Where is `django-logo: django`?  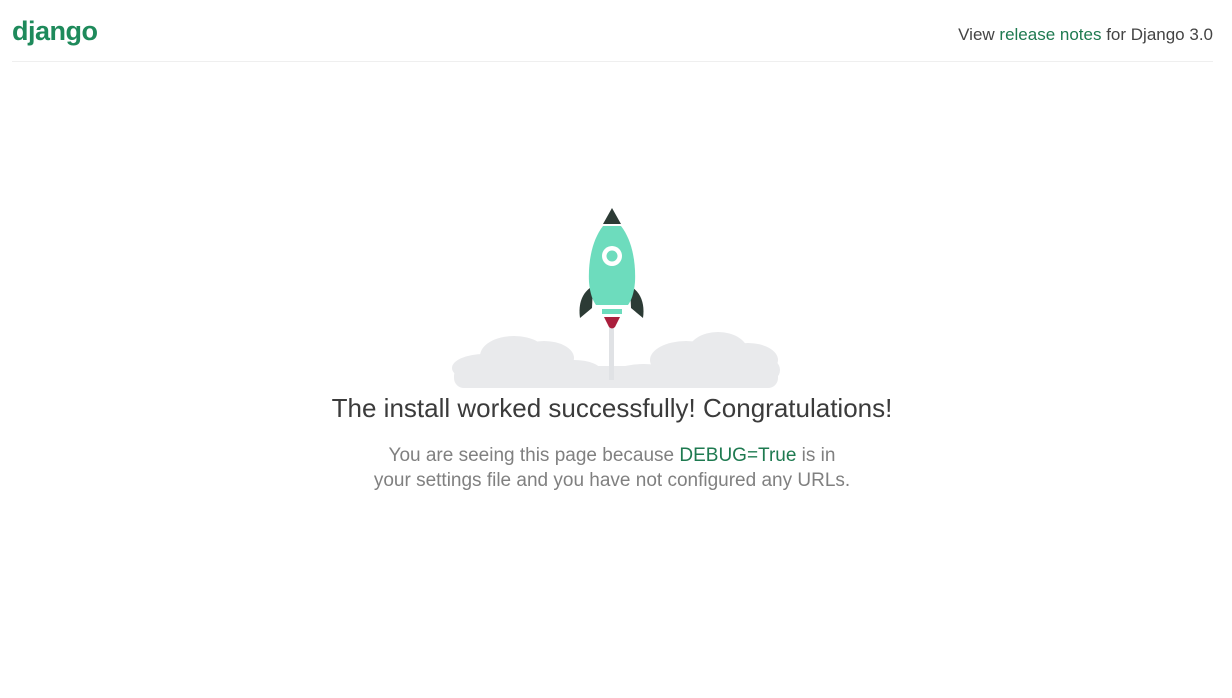 django-logo: django is located at coordinates (55, 31).